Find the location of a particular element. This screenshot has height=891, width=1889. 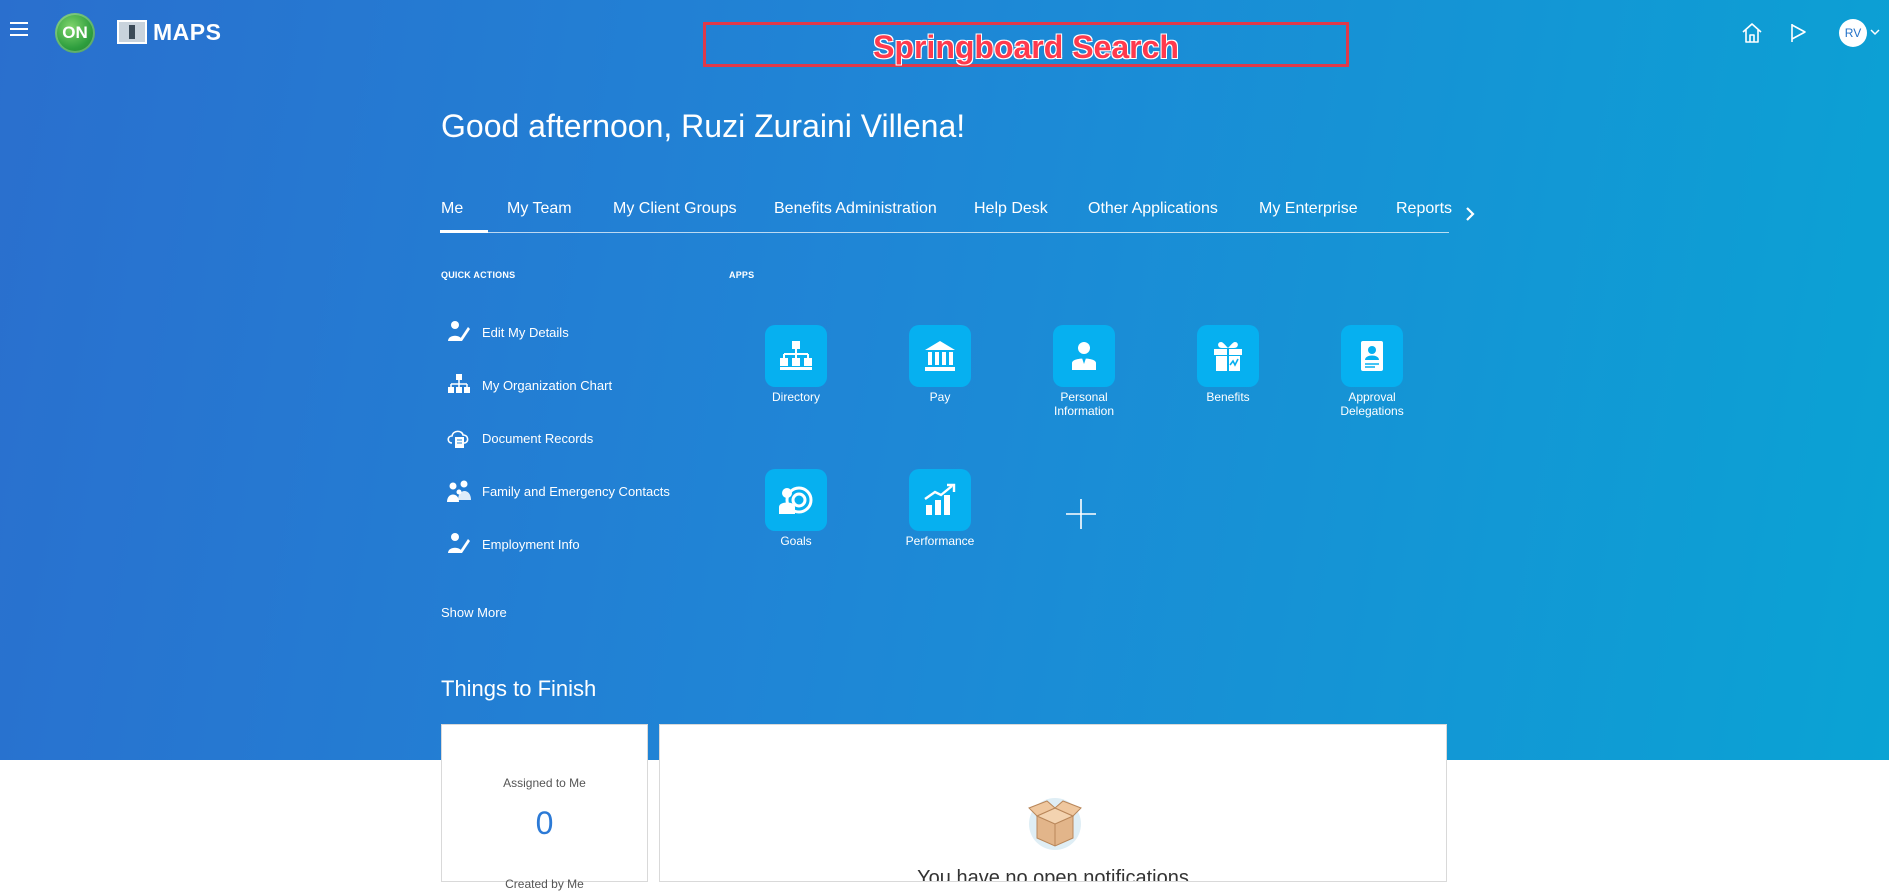

assigned-count: 0 is located at coordinates (544, 823).